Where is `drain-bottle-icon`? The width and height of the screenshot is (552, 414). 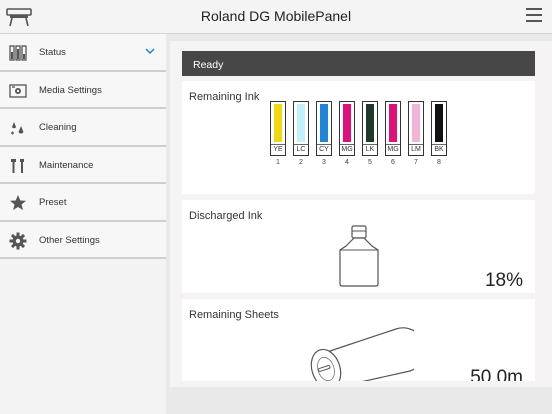
drain-bottle-icon is located at coordinates (359, 256).